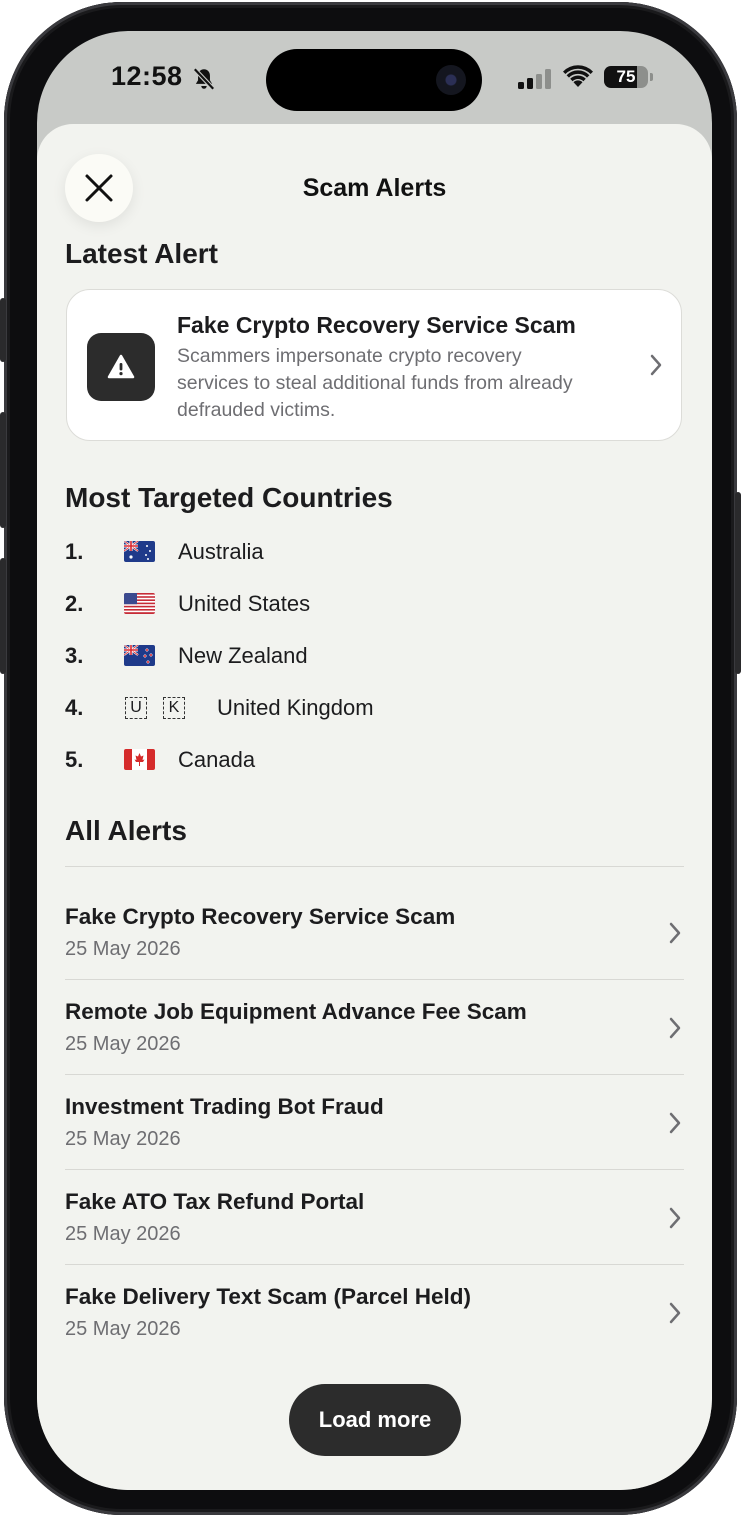  What do you see at coordinates (217, 759) in the screenshot?
I see `country-name: Canada` at bounding box center [217, 759].